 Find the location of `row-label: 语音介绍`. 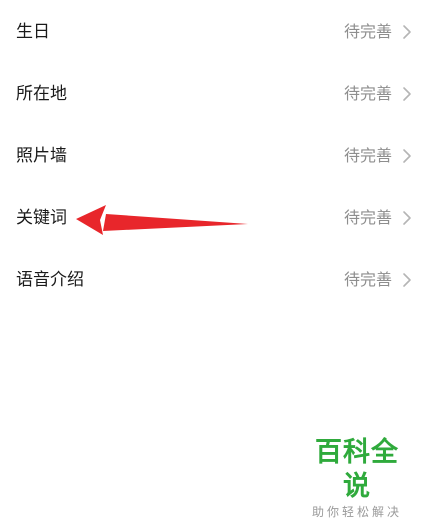

row-label: 语音介绍 is located at coordinates (50, 280).